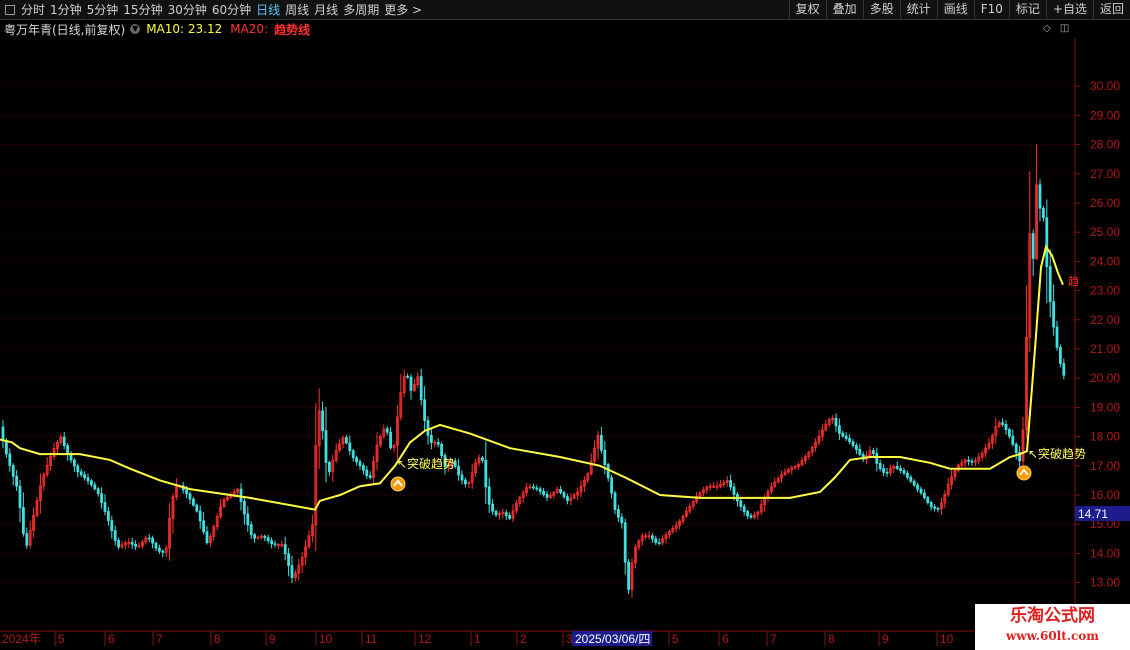 The image size is (1130, 650). Describe the element at coordinates (217, 639) in the screenshot. I see `x-tick-label-4: 8` at that location.